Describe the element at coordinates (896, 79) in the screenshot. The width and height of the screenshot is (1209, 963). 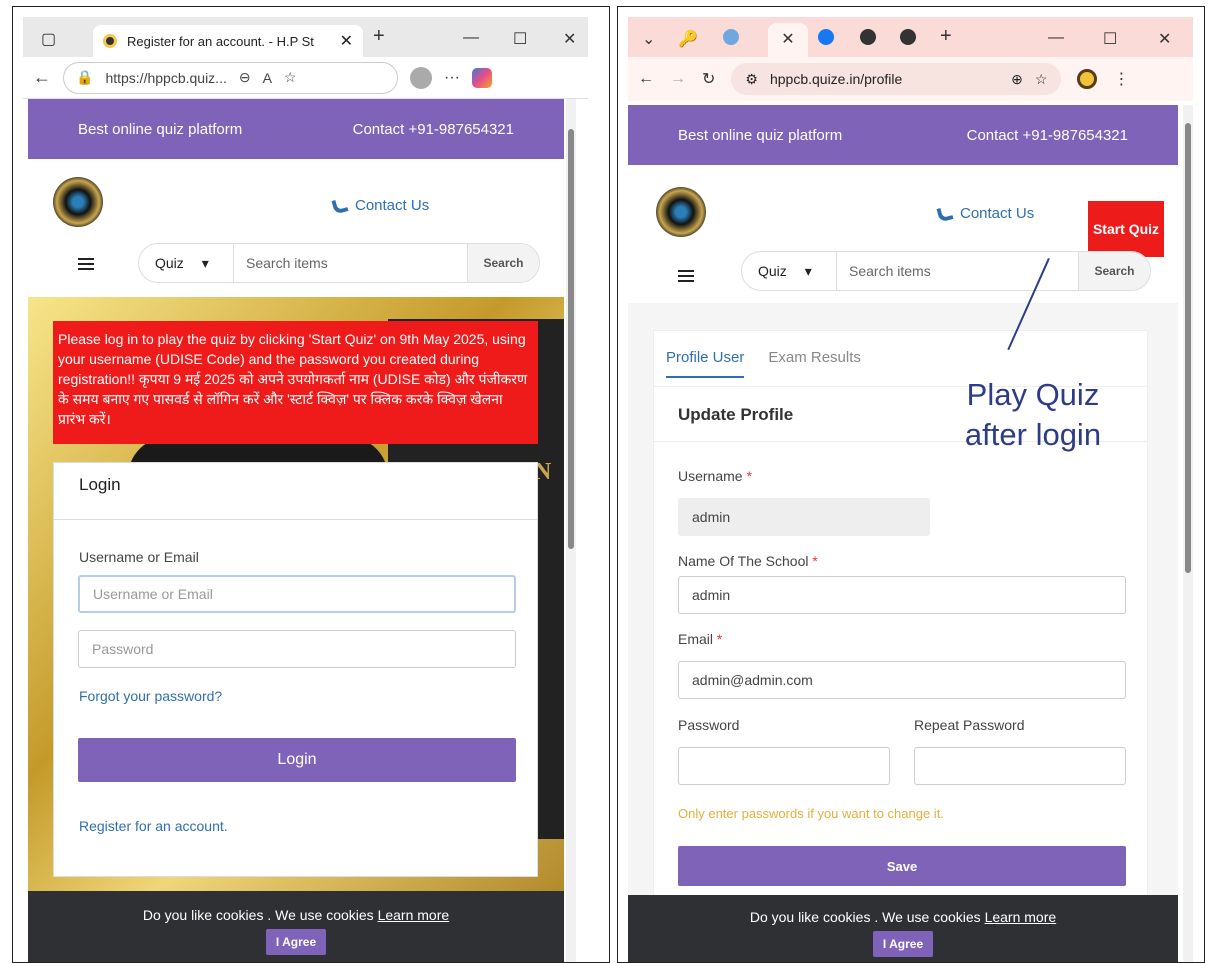
I see `address-bar: ⚙ hppcb.quize.in/profile ⊕ ☆` at that location.